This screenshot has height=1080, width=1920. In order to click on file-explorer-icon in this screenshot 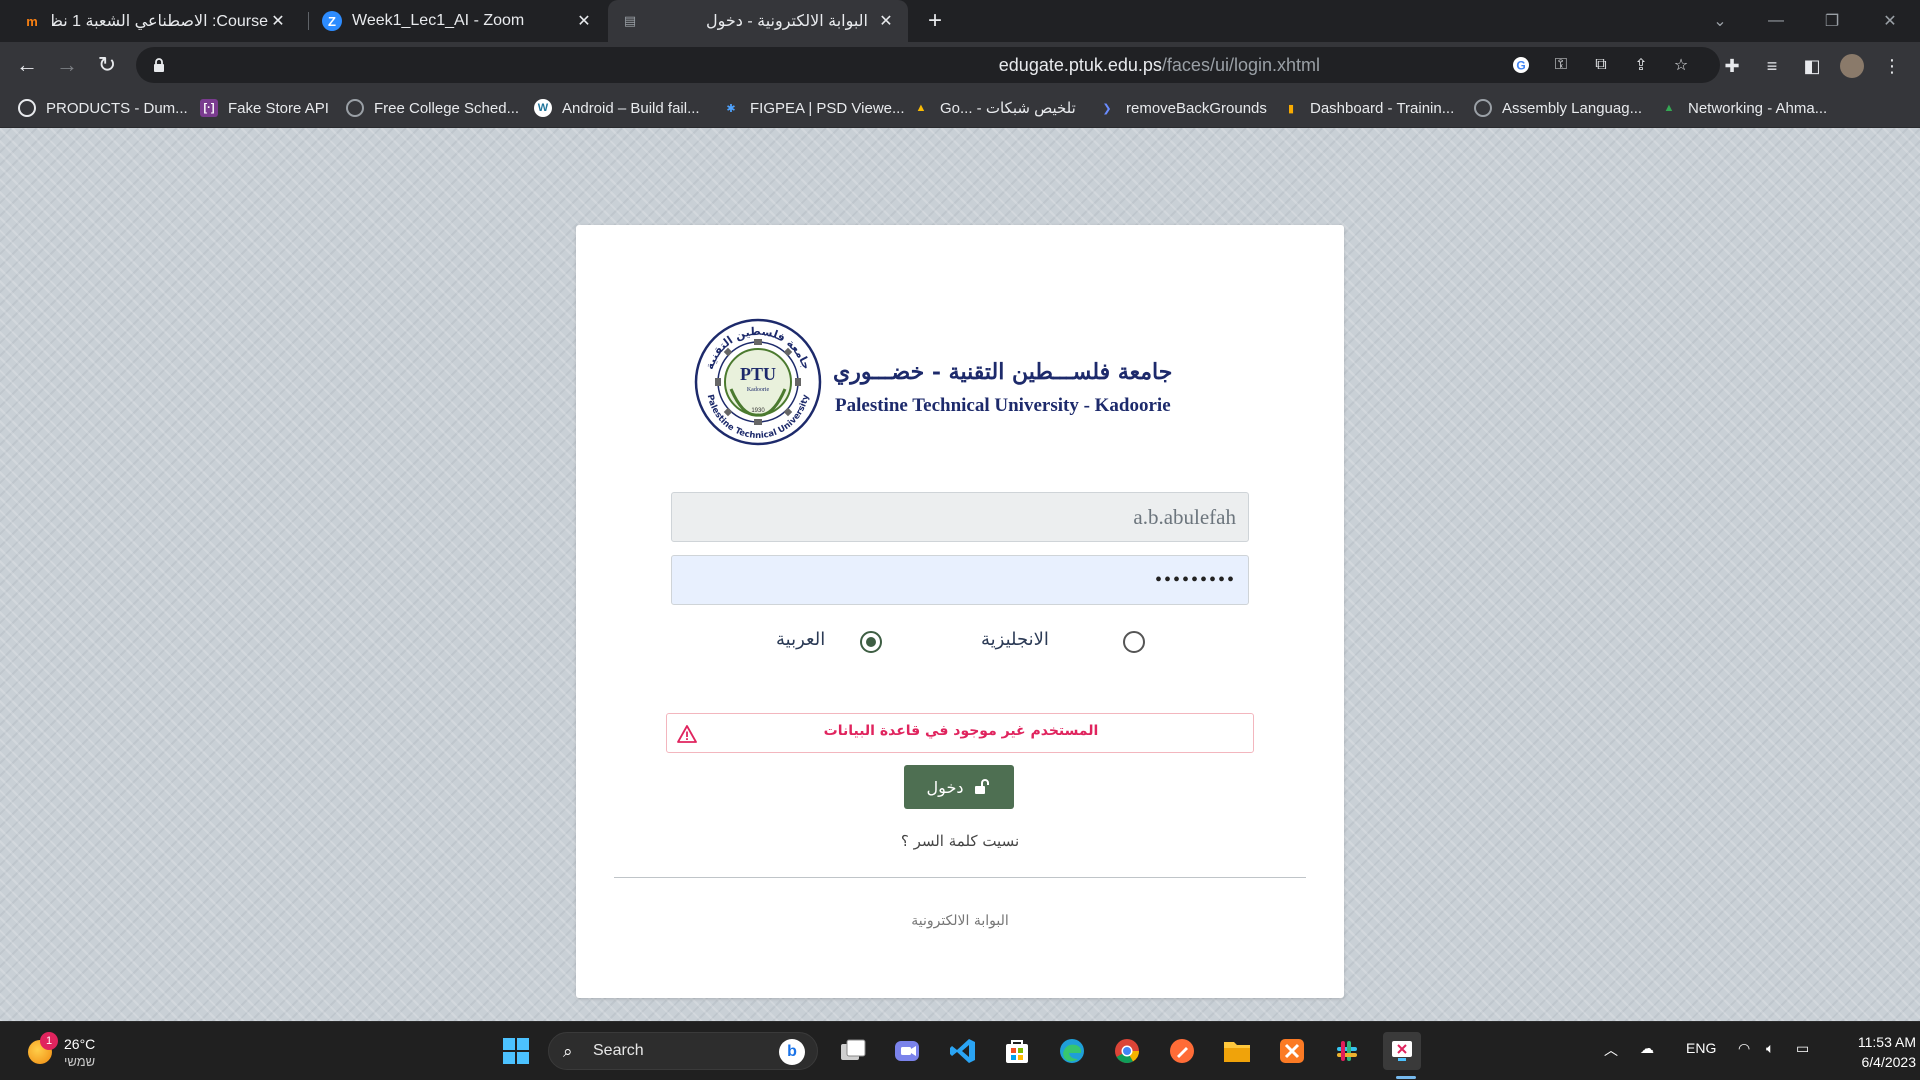, I will do `click(1237, 1051)`.